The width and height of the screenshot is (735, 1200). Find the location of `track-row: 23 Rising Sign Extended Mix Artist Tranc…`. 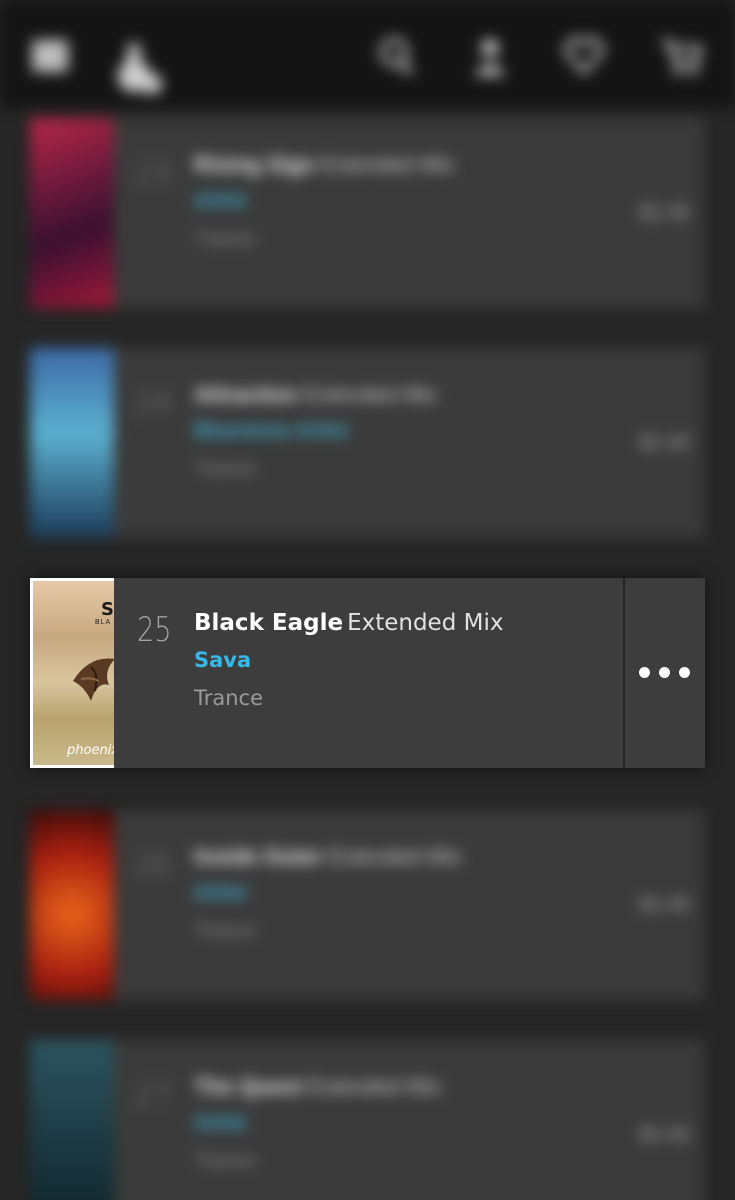

track-row: 23 Rising Sign Extended Mix Artist Tranc… is located at coordinates (367, 213).